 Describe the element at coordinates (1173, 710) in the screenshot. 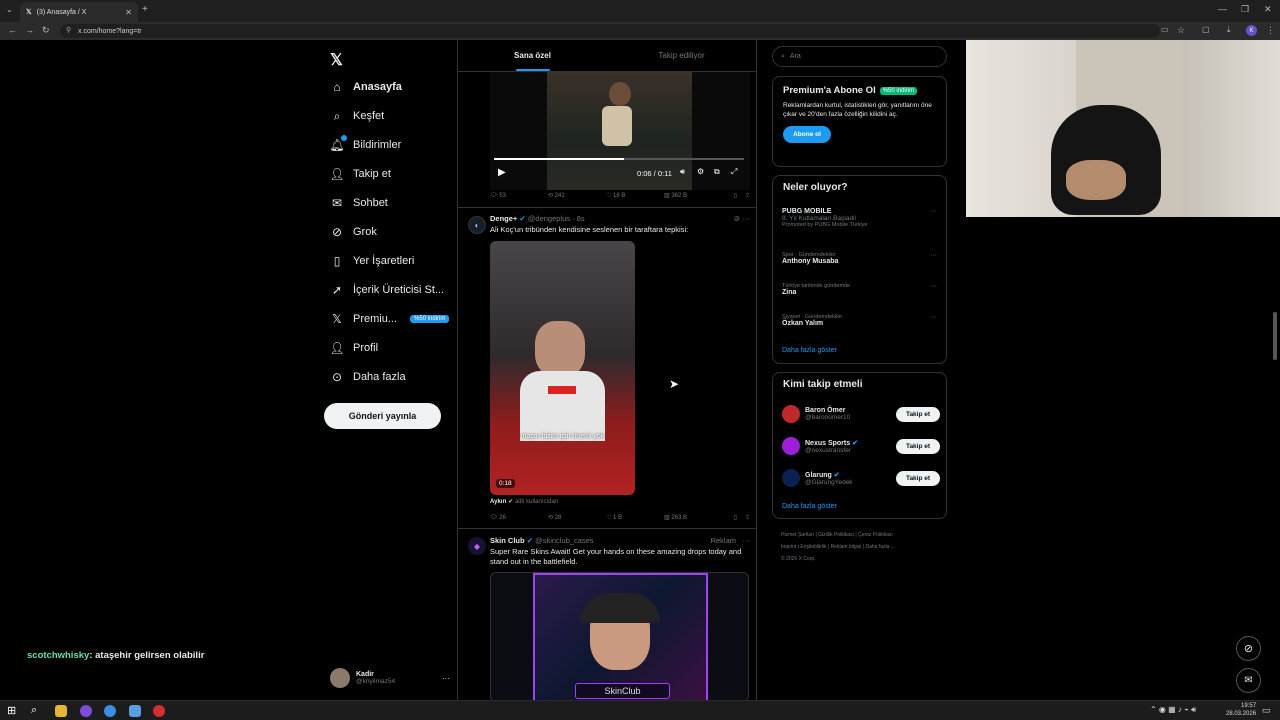

I see `tray-icons: ⌃ ◉ ▦ ♪ ⌁ 🔊︎` at that location.